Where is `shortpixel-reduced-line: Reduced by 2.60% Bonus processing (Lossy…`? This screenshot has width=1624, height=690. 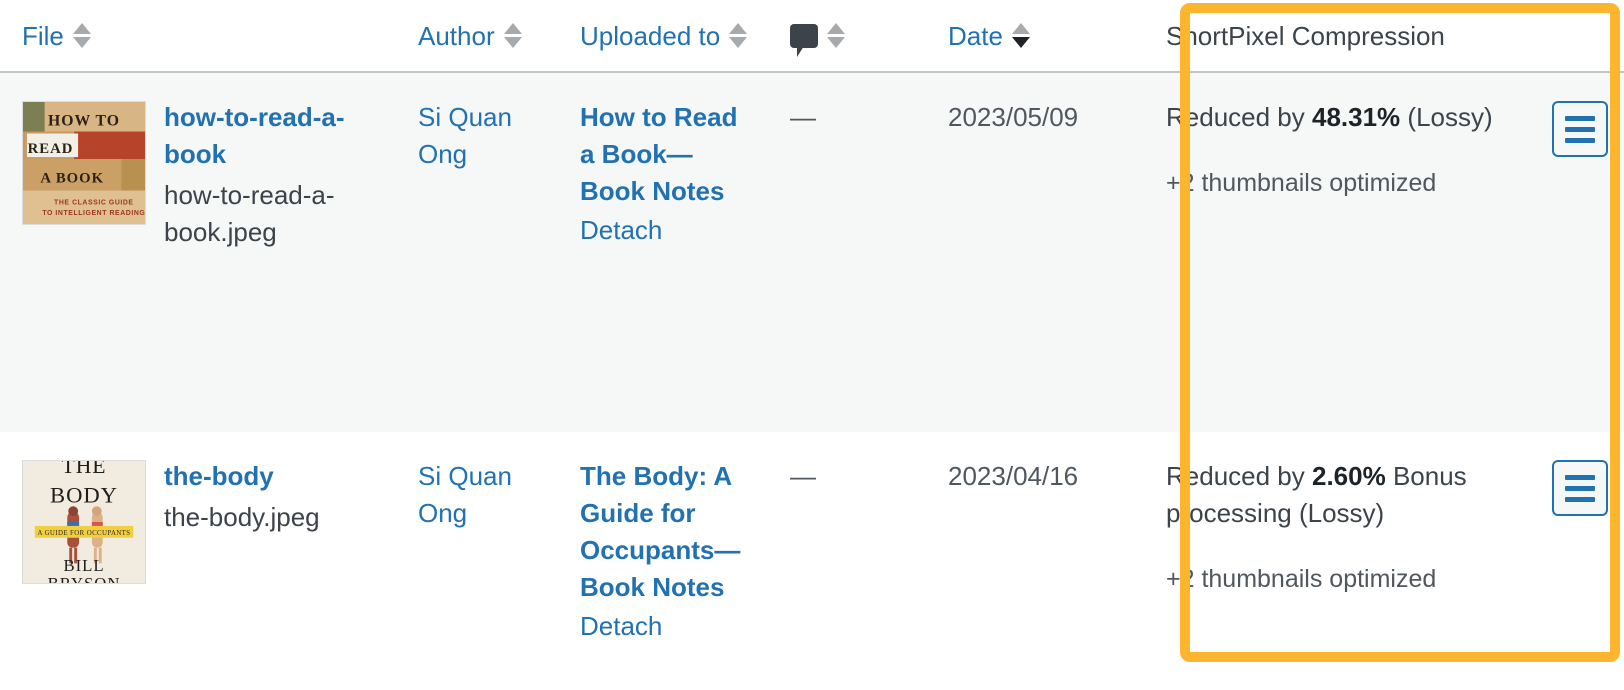 shortpixel-reduced-line: Reduced by 2.60% Bonus processing (Lossy… is located at coordinates (1350, 495).